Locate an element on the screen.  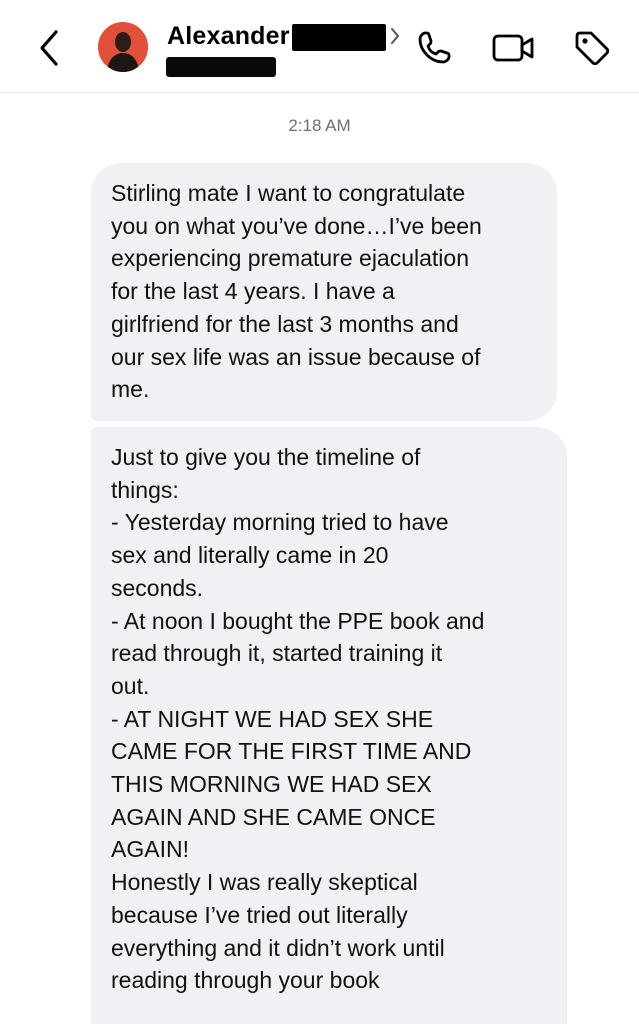
back-button is located at coordinates (51, 48).